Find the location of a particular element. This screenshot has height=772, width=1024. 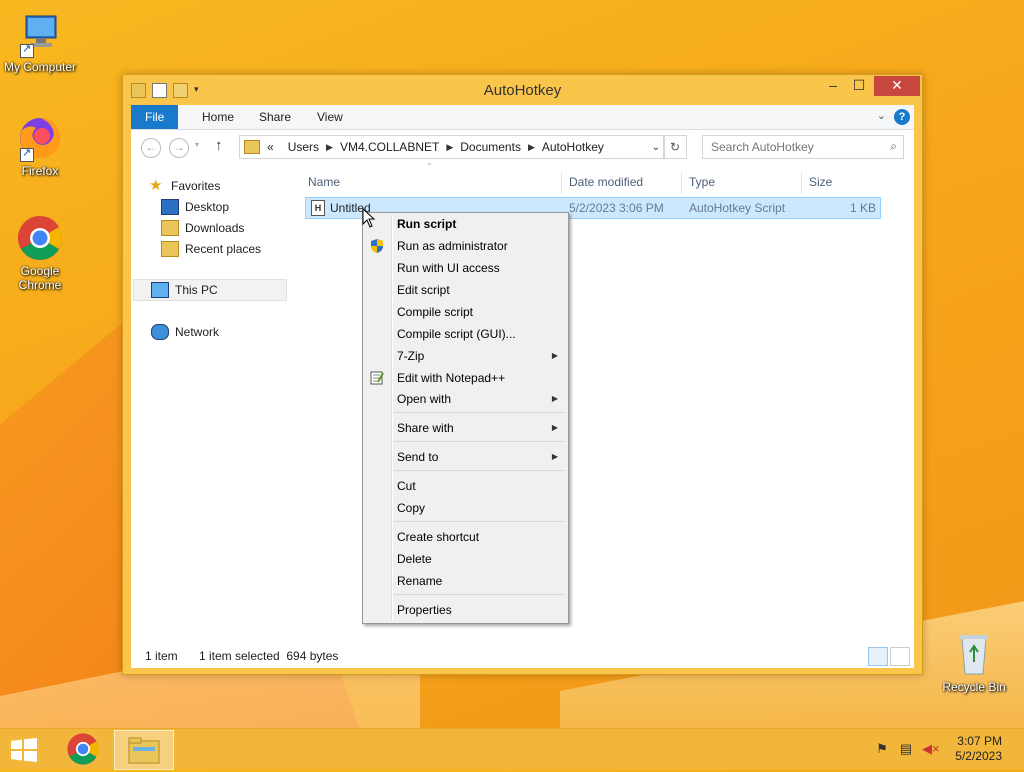

action-center-flag-icon: ⚑ is located at coordinates (882, 749).